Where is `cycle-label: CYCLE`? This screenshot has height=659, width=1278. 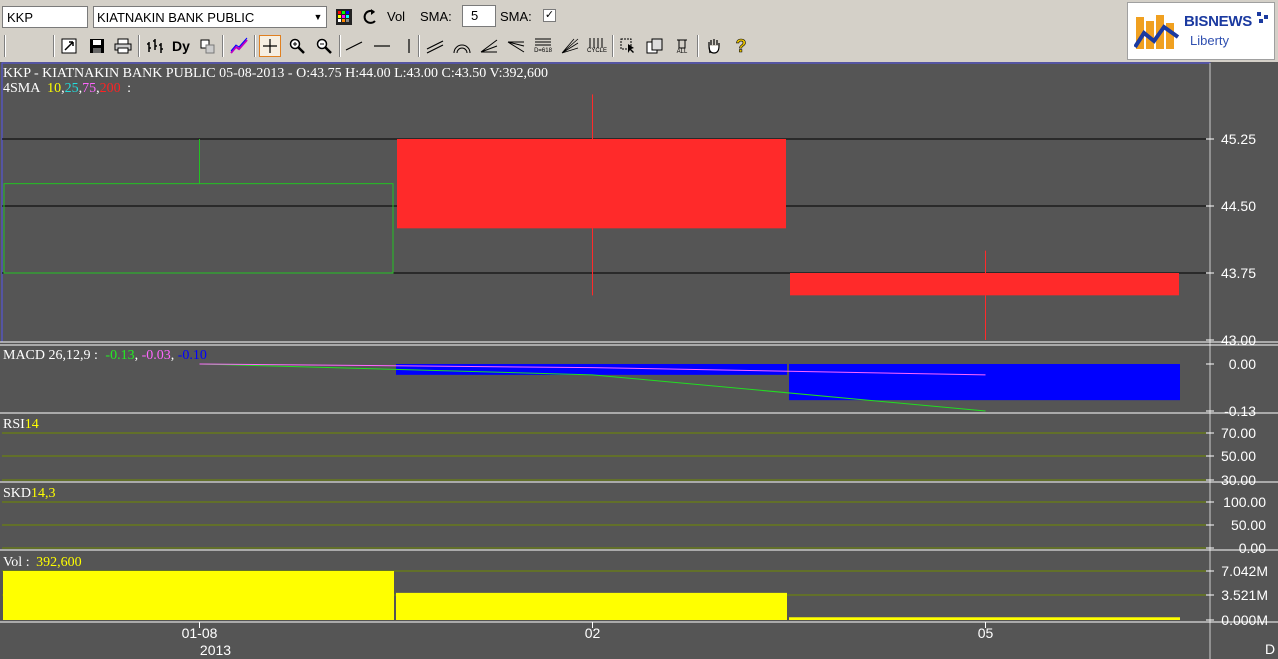 cycle-label: CYCLE is located at coordinates (596, 51).